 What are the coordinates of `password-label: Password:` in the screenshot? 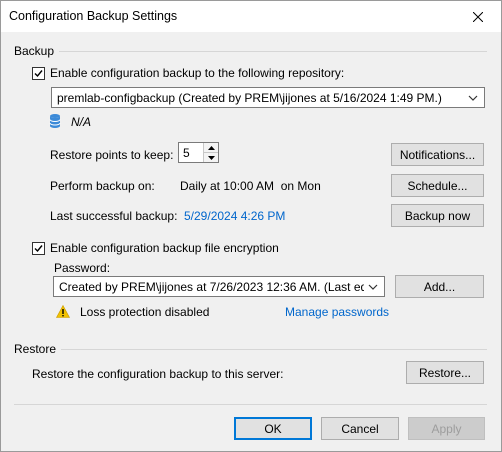 It's located at (82, 268).